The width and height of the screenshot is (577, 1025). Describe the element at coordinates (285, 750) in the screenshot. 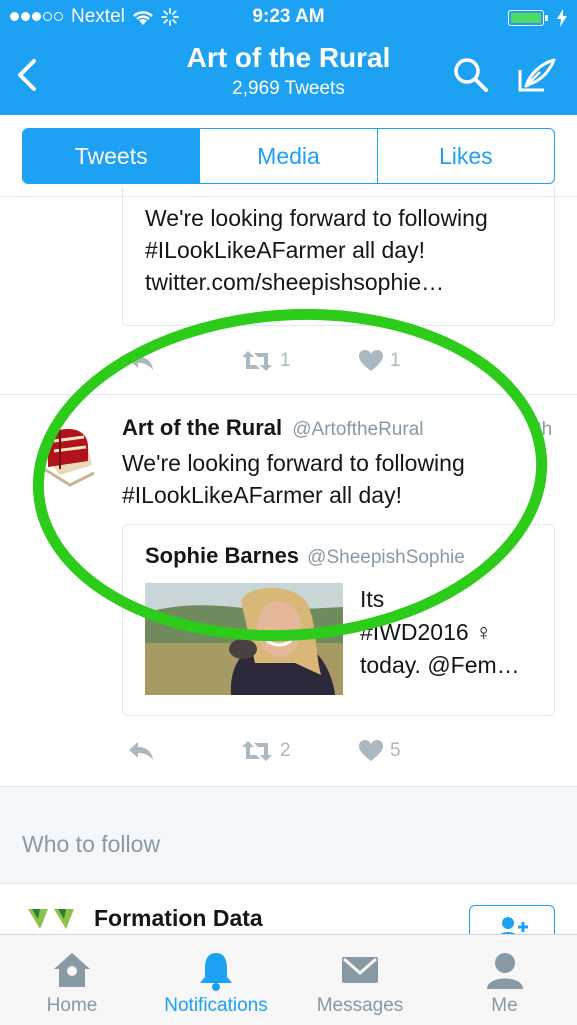

I see `retweet-count: 2` at that location.